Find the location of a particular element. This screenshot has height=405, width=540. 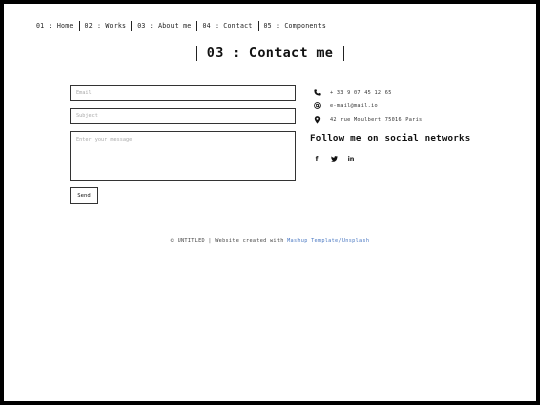

phone-icon is located at coordinates (320, 92).